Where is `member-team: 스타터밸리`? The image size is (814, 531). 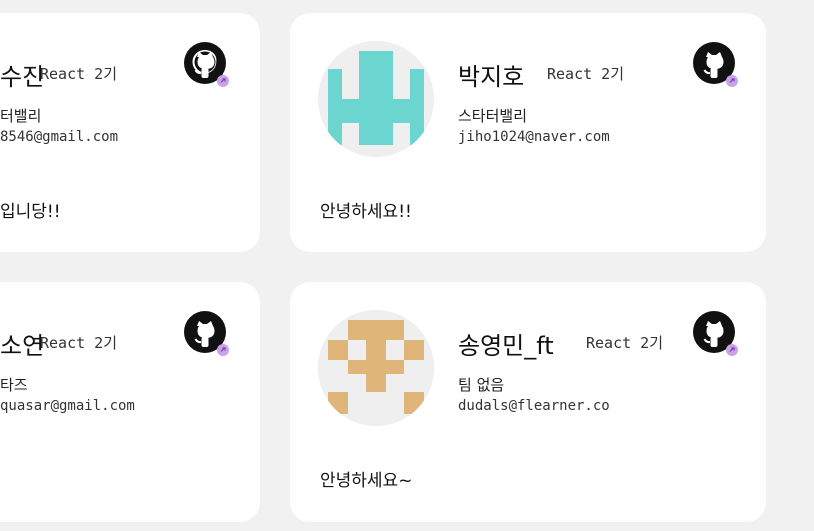 member-team: 스타터밸리 is located at coordinates (493, 116).